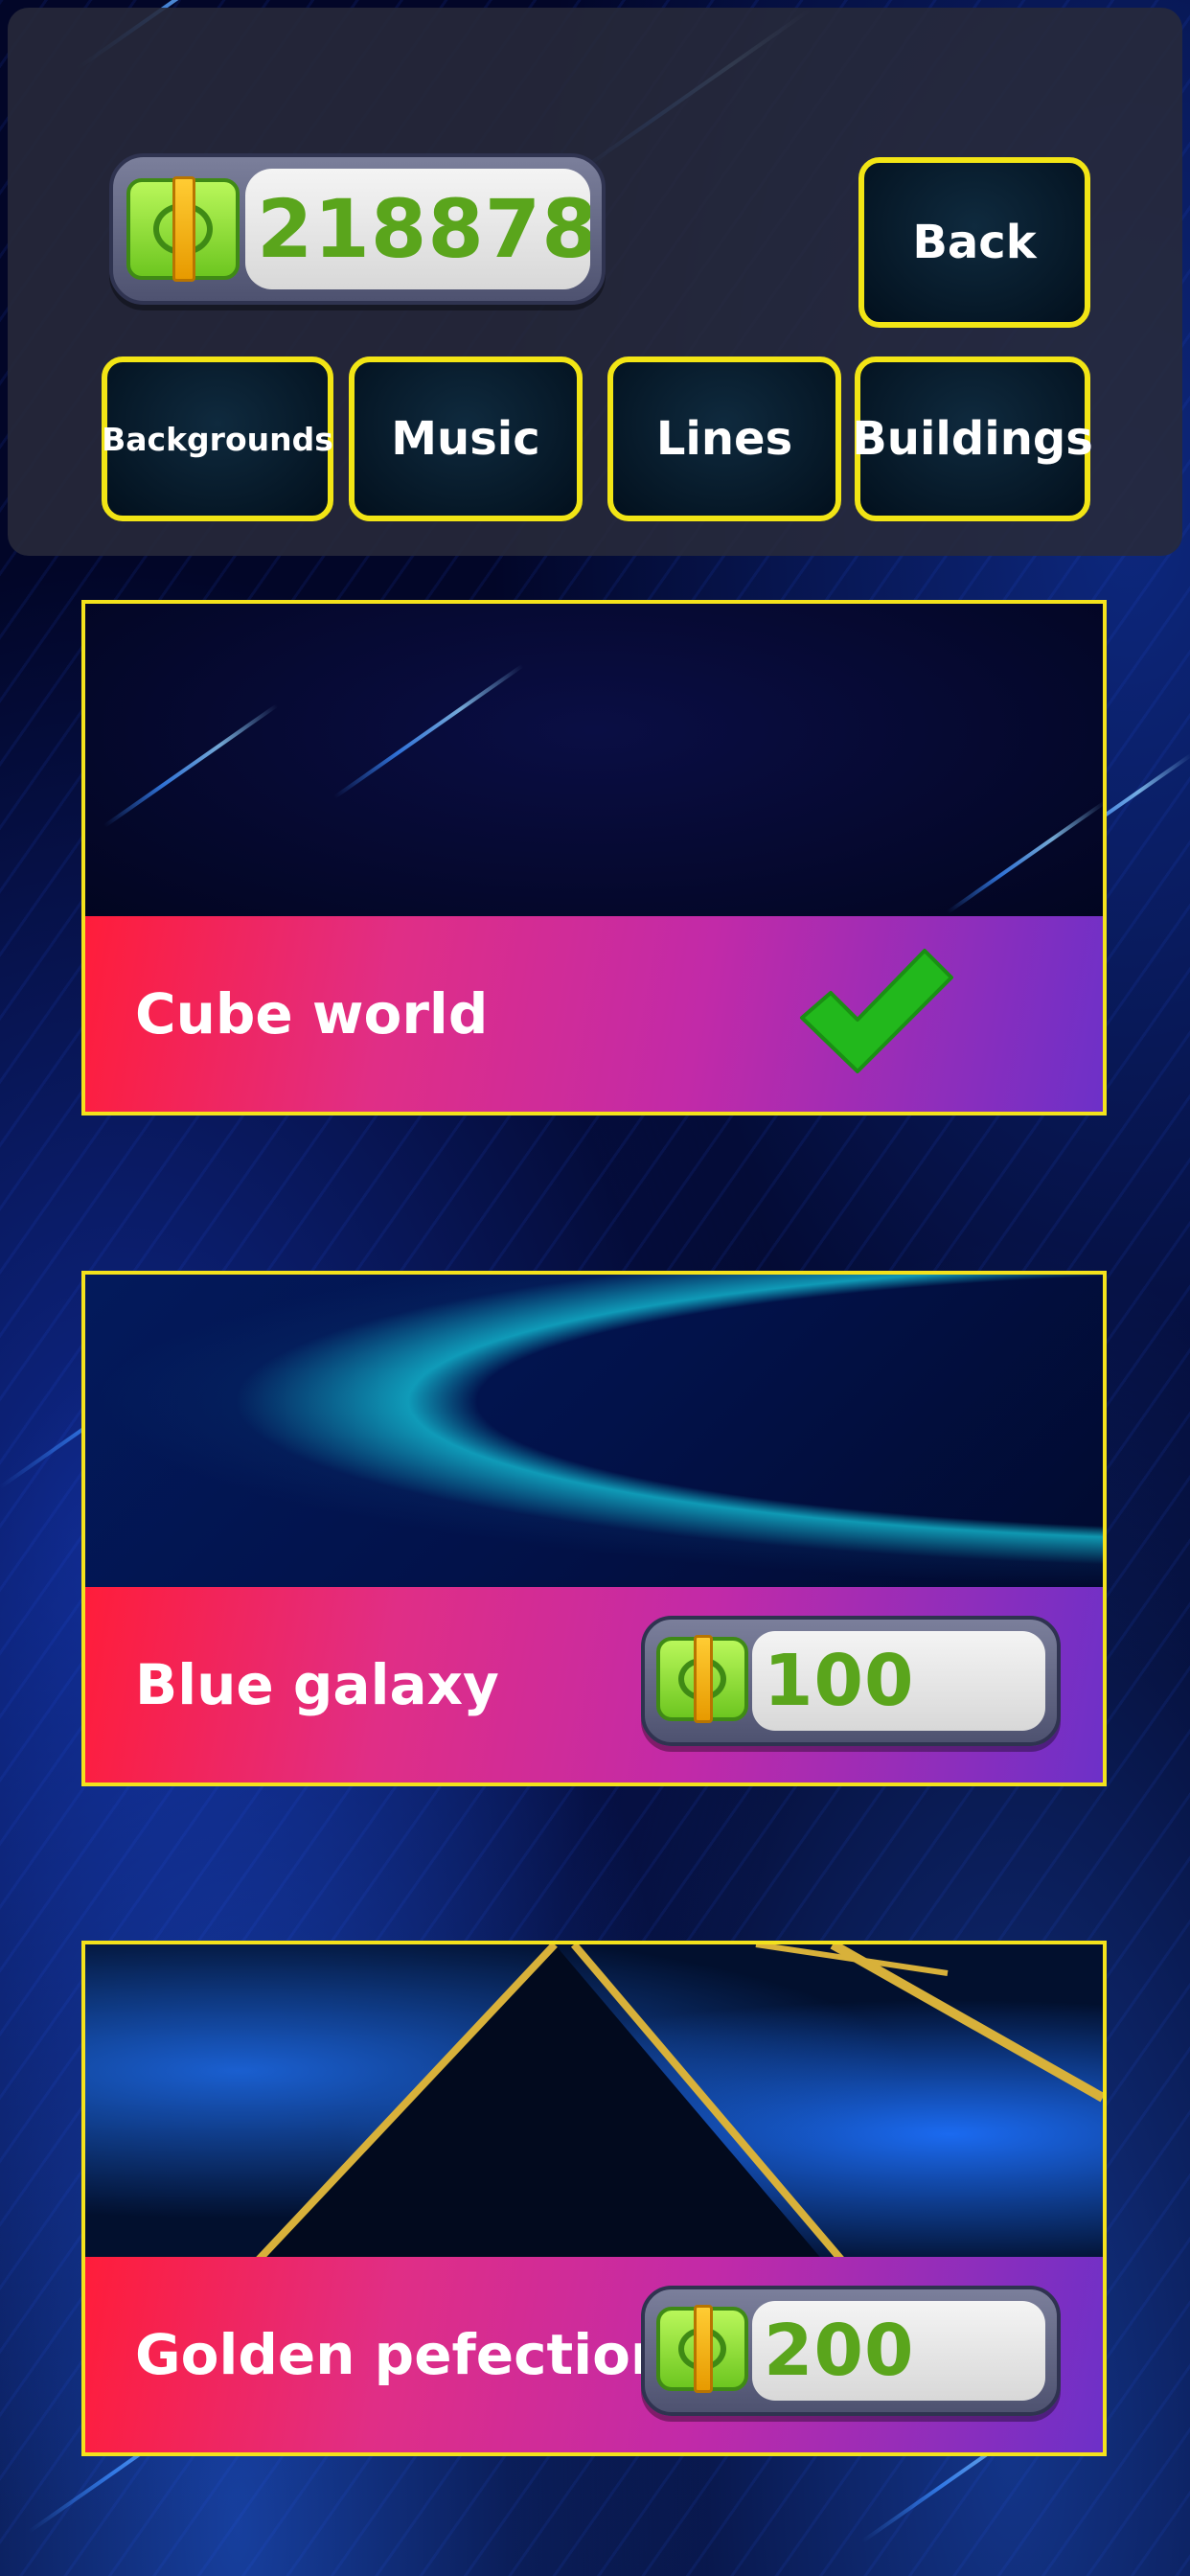 The height and width of the screenshot is (2576, 1190). I want to click on tab-music: Music, so click(466, 438).